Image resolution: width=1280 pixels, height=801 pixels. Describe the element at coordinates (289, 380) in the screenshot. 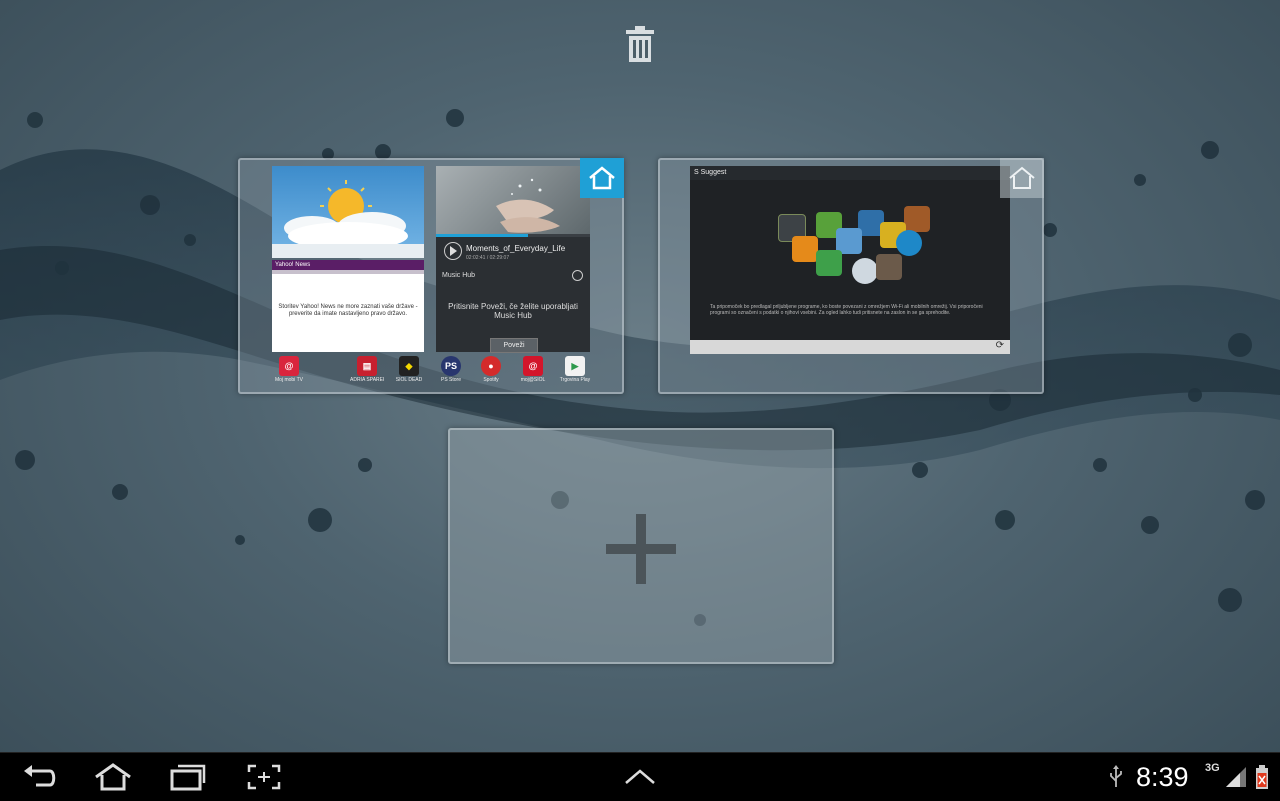

I see `app-label-0: Moj mobi TV` at that location.